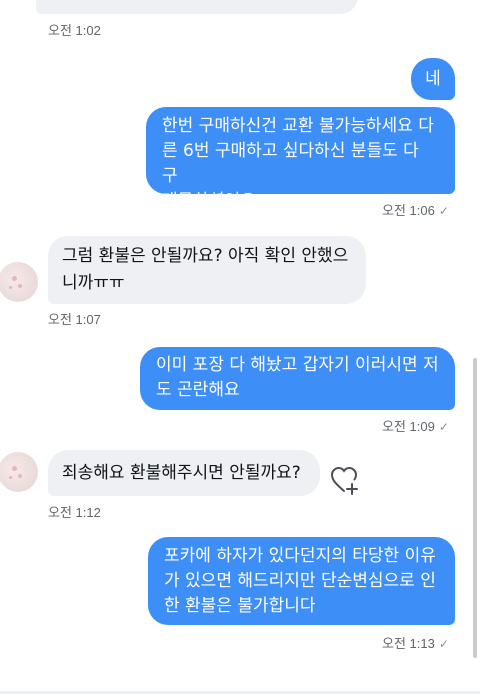 The image size is (480, 694). Describe the element at coordinates (433, 79) in the screenshot. I see `message-bubble-outgoing: 네` at that location.